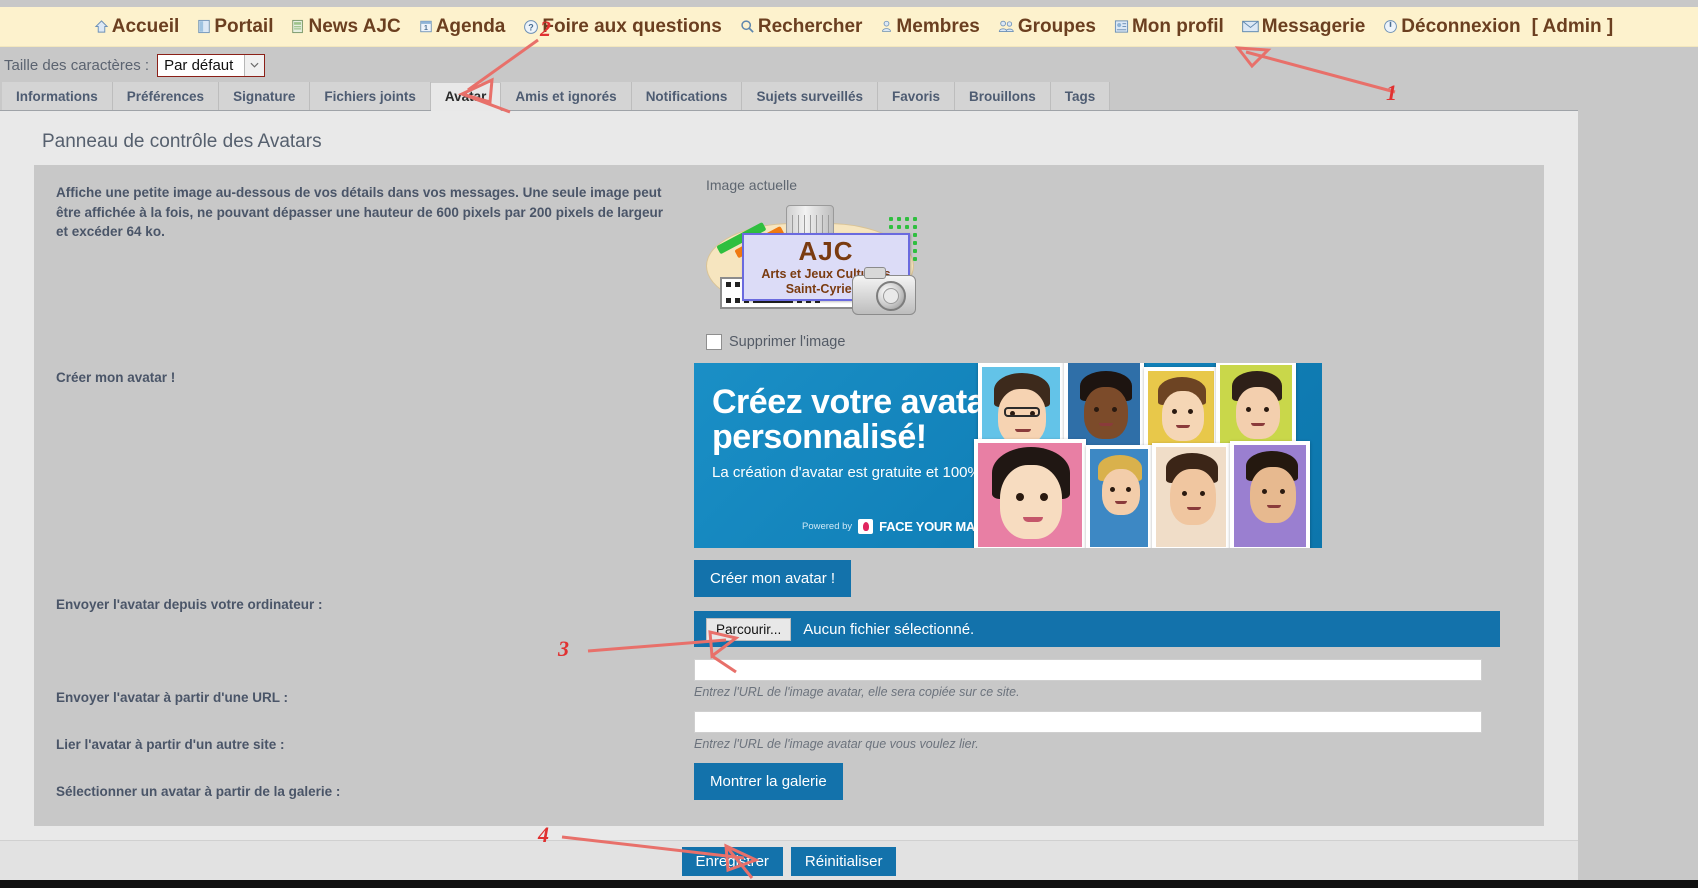 The height and width of the screenshot is (888, 1698). I want to click on link-url-label: Lier l'avatar à partir d'un autre site :, so click(170, 744).